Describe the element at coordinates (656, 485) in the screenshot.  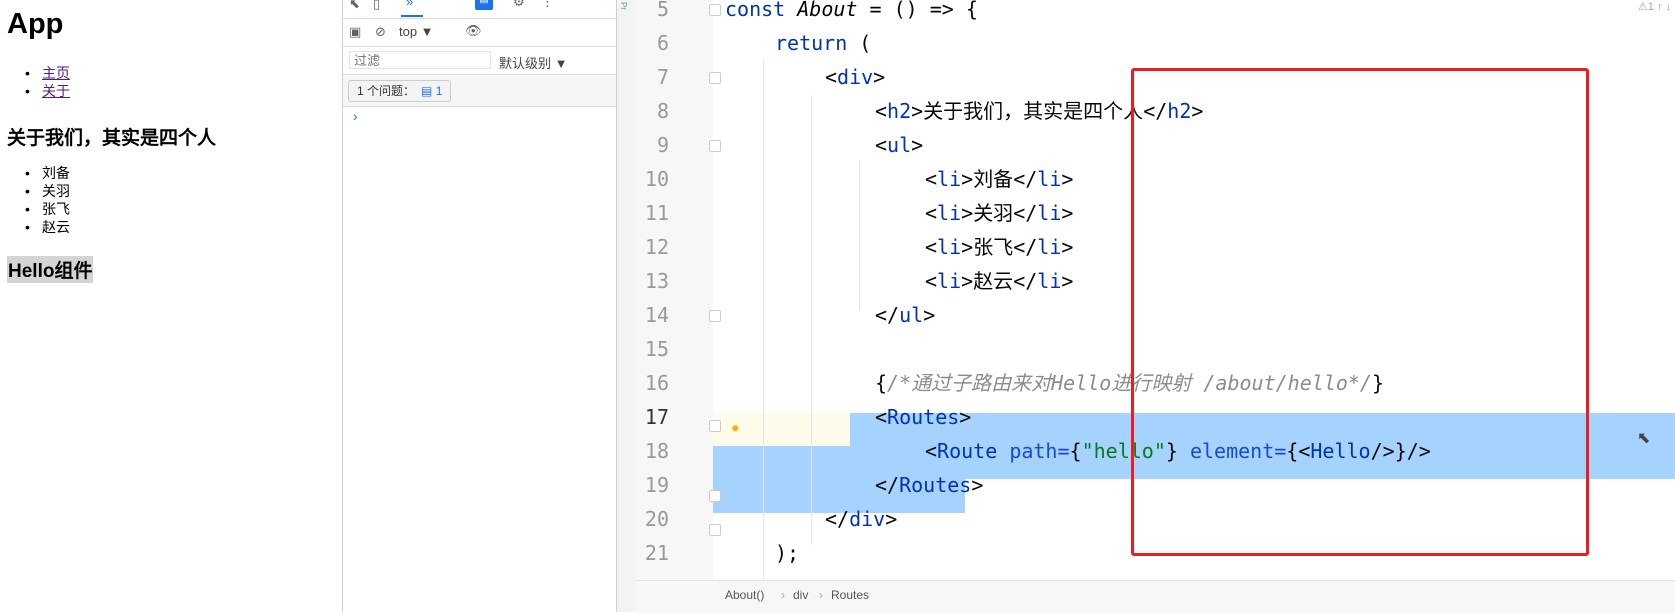
I see `line-number: 19` at that location.